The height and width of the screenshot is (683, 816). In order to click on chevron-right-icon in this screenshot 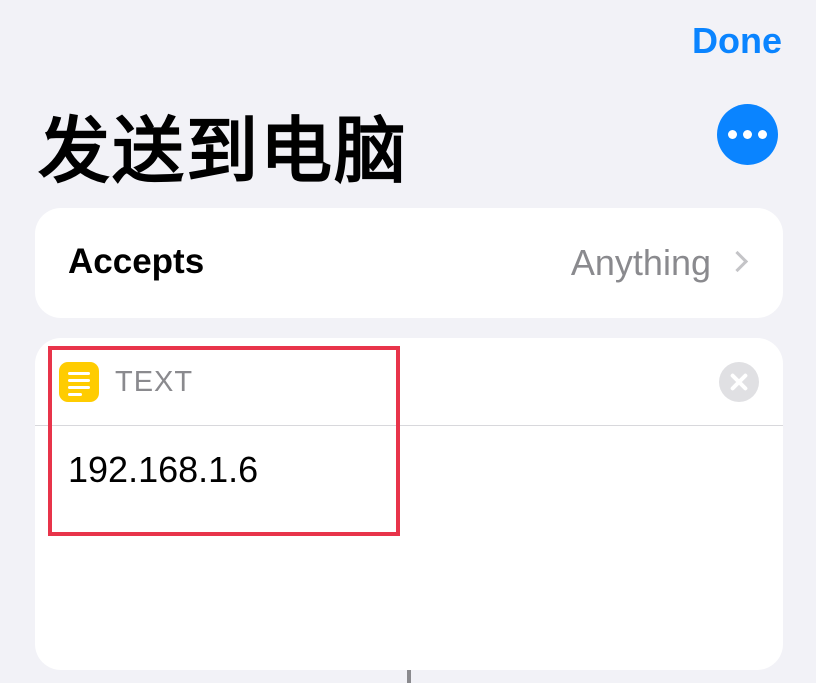, I will do `click(737, 261)`.